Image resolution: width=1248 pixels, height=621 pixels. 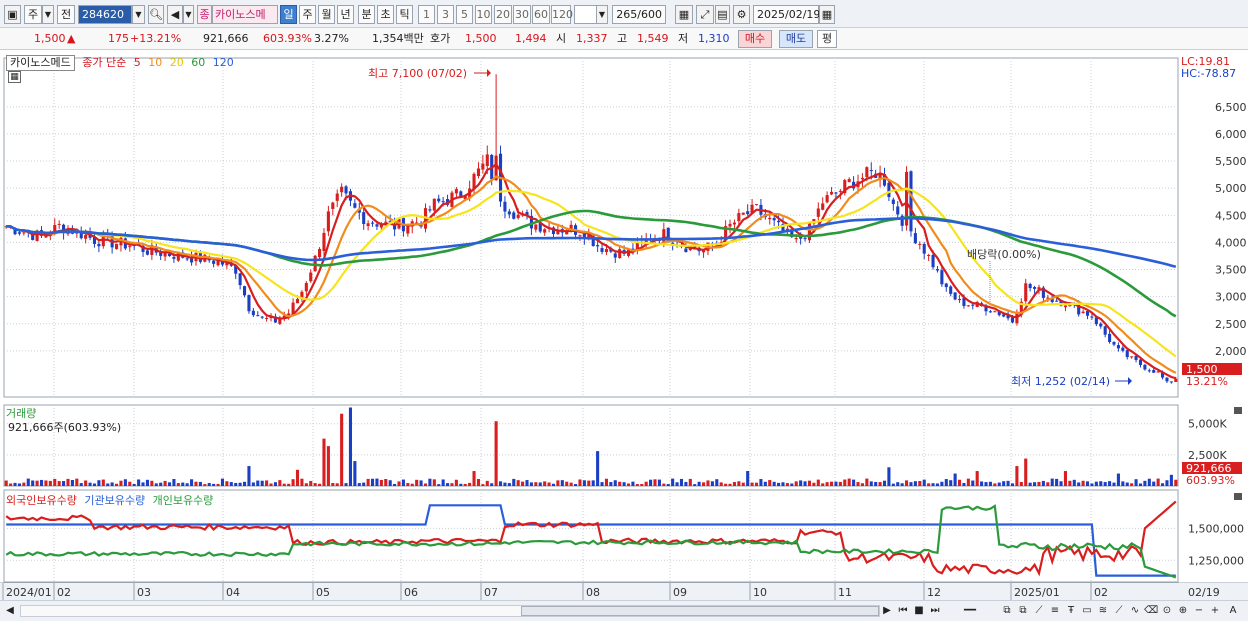 What do you see at coordinates (445, 14) in the screenshot?
I see `interval-3: 3` at bounding box center [445, 14].